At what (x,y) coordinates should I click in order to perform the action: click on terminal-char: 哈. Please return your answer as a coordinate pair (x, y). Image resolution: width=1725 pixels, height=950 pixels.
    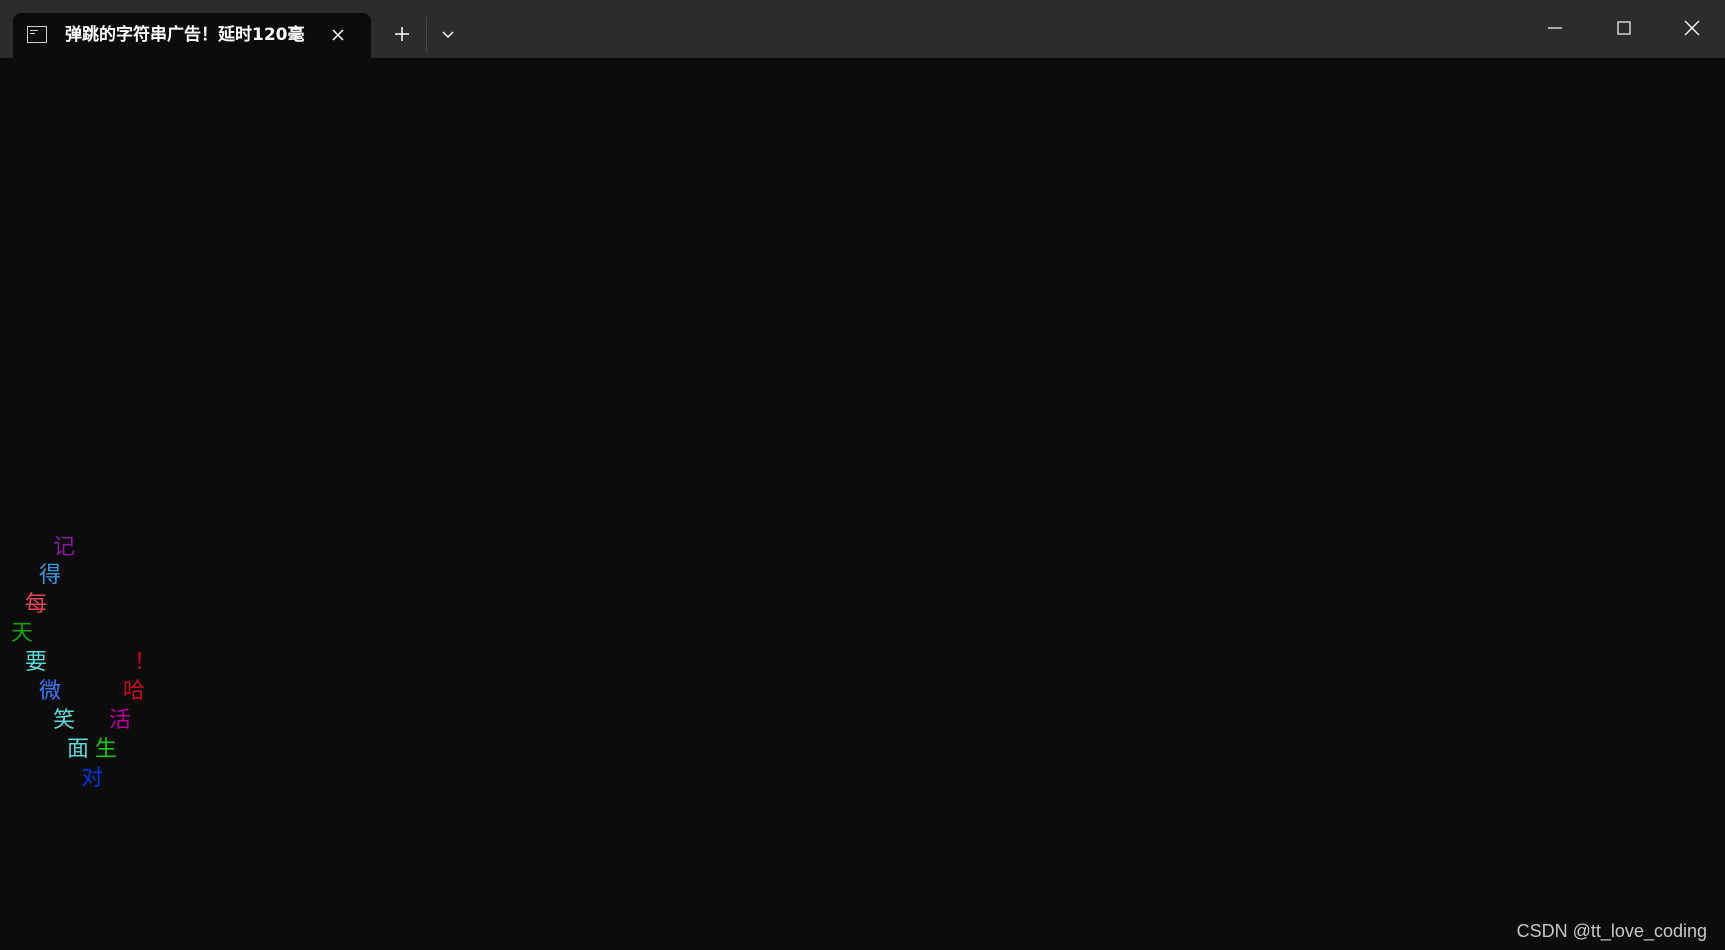
    Looking at the image, I should click on (134, 691).